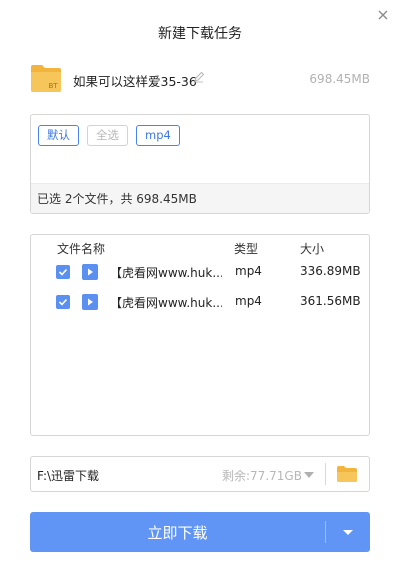 The height and width of the screenshot is (582, 400). I want to click on path-divider, so click(325, 474).